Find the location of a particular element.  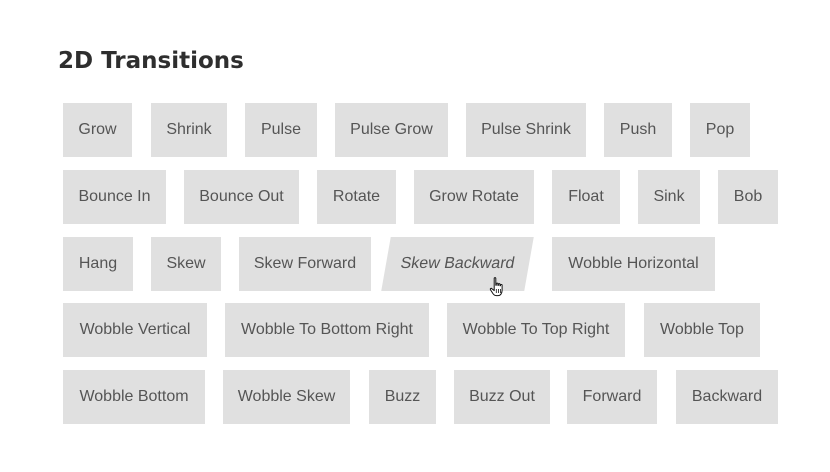

skew-forward-button: Skew Forward is located at coordinates (305, 264).